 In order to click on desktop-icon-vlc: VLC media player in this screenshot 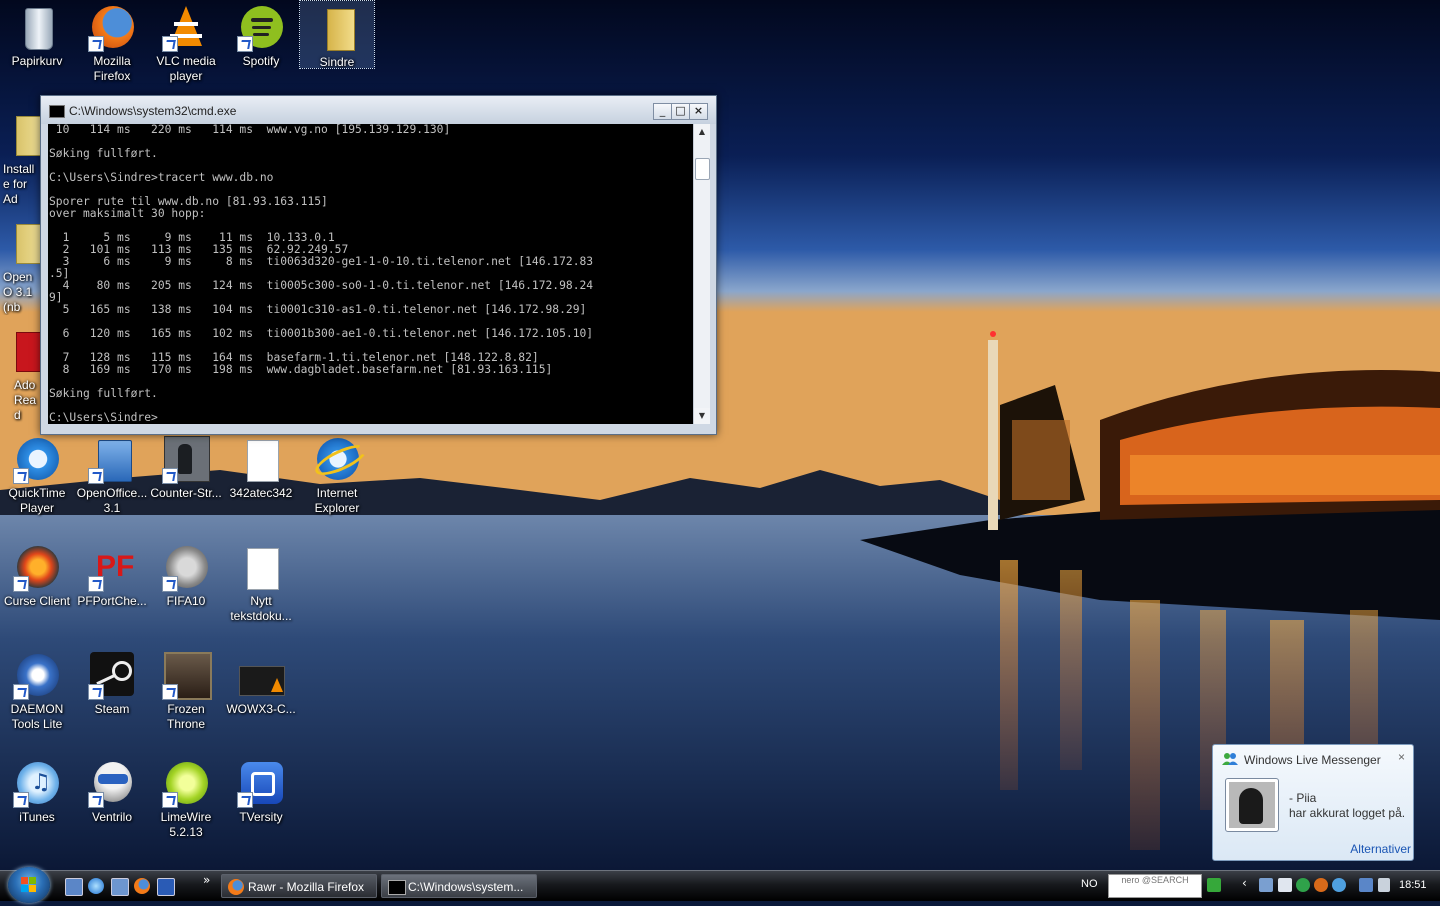, I will do `click(186, 42)`.